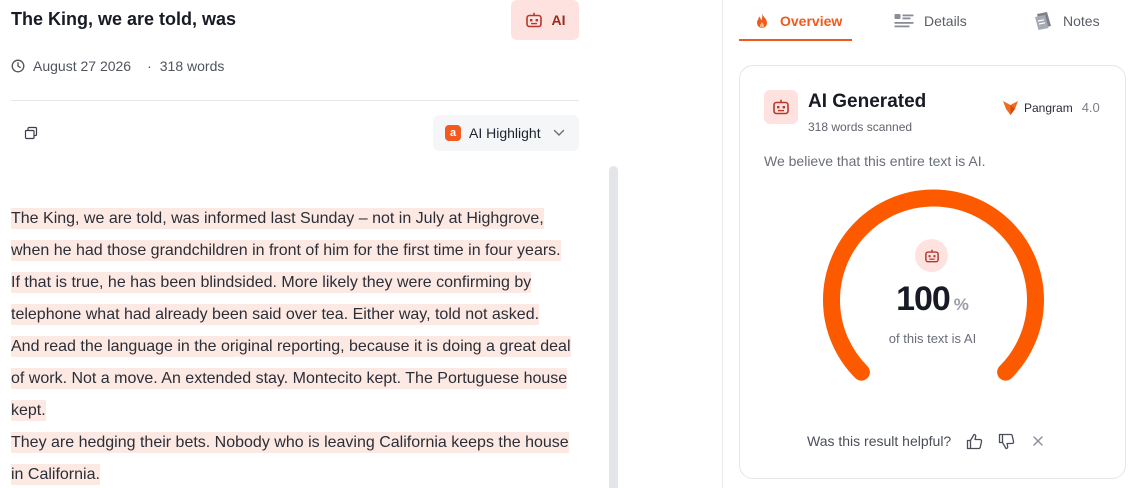 This screenshot has width=1137, height=488. What do you see at coordinates (18, 66) in the screenshot?
I see `clock-icon` at bounding box center [18, 66].